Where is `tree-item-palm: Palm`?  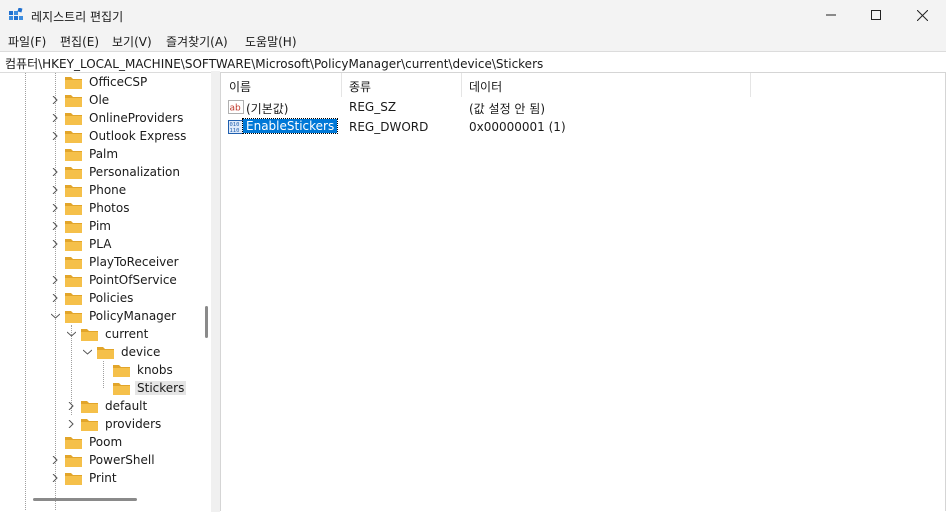
tree-item-palm: Palm is located at coordinates (84, 154).